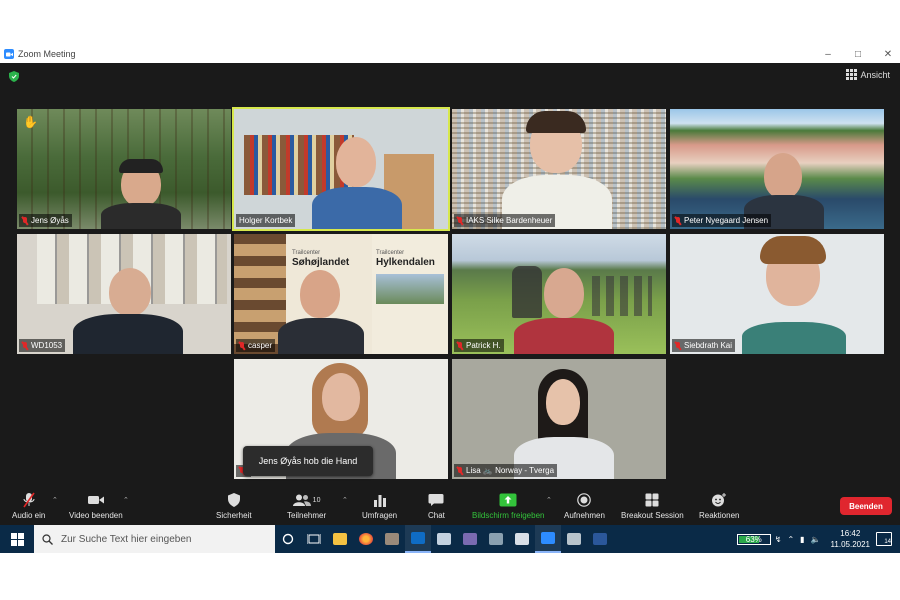  I want to click on video-tile-active-speaker: Holger Kortbek, so click(341, 169).